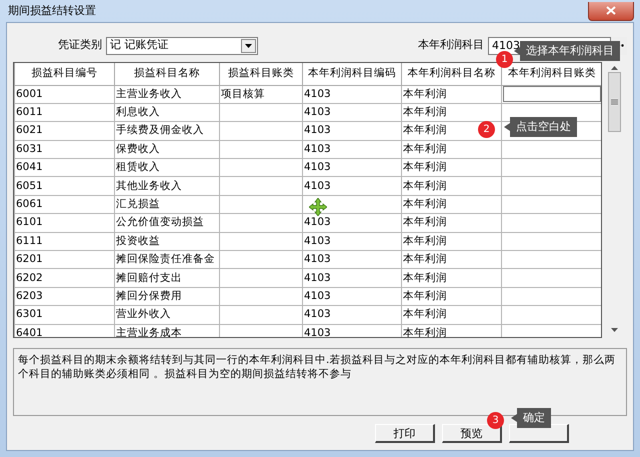 The height and width of the screenshot is (457, 640). What do you see at coordinates (167, 330) in the screenshot?
I see `table-cell: 主营业务成本` at bounding box center [167, 330].